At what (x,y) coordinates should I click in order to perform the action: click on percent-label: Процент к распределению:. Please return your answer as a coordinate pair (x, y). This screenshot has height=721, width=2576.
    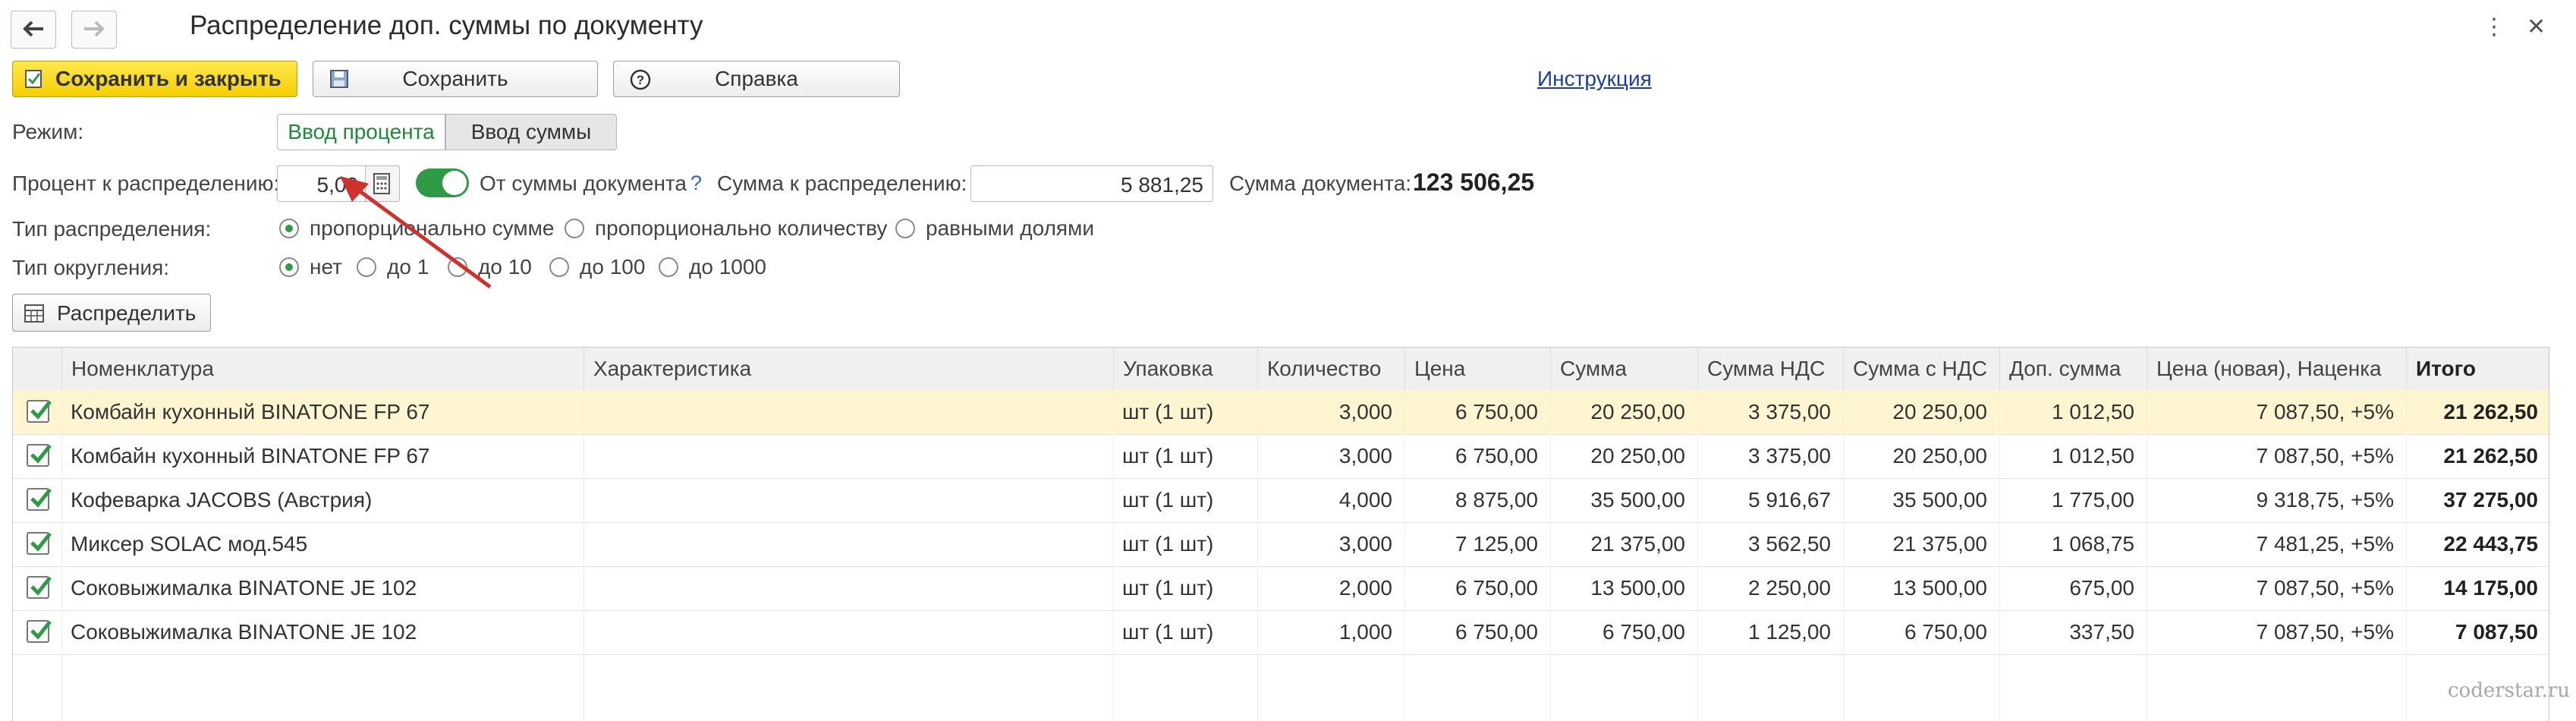
    Looking at the image, I should click on (146, 183).